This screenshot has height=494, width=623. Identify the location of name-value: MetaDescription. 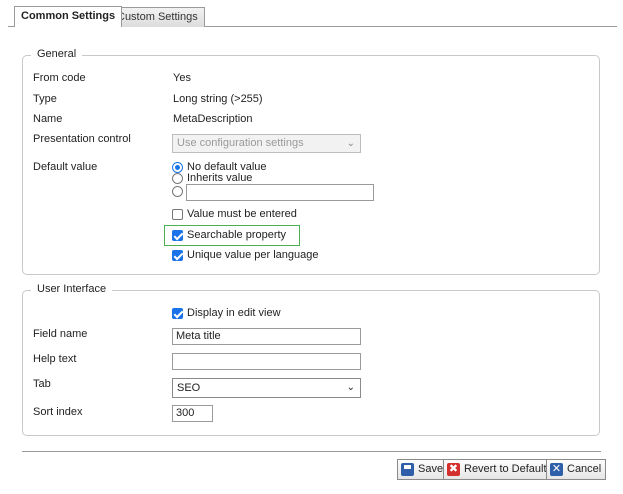
(213, 119).